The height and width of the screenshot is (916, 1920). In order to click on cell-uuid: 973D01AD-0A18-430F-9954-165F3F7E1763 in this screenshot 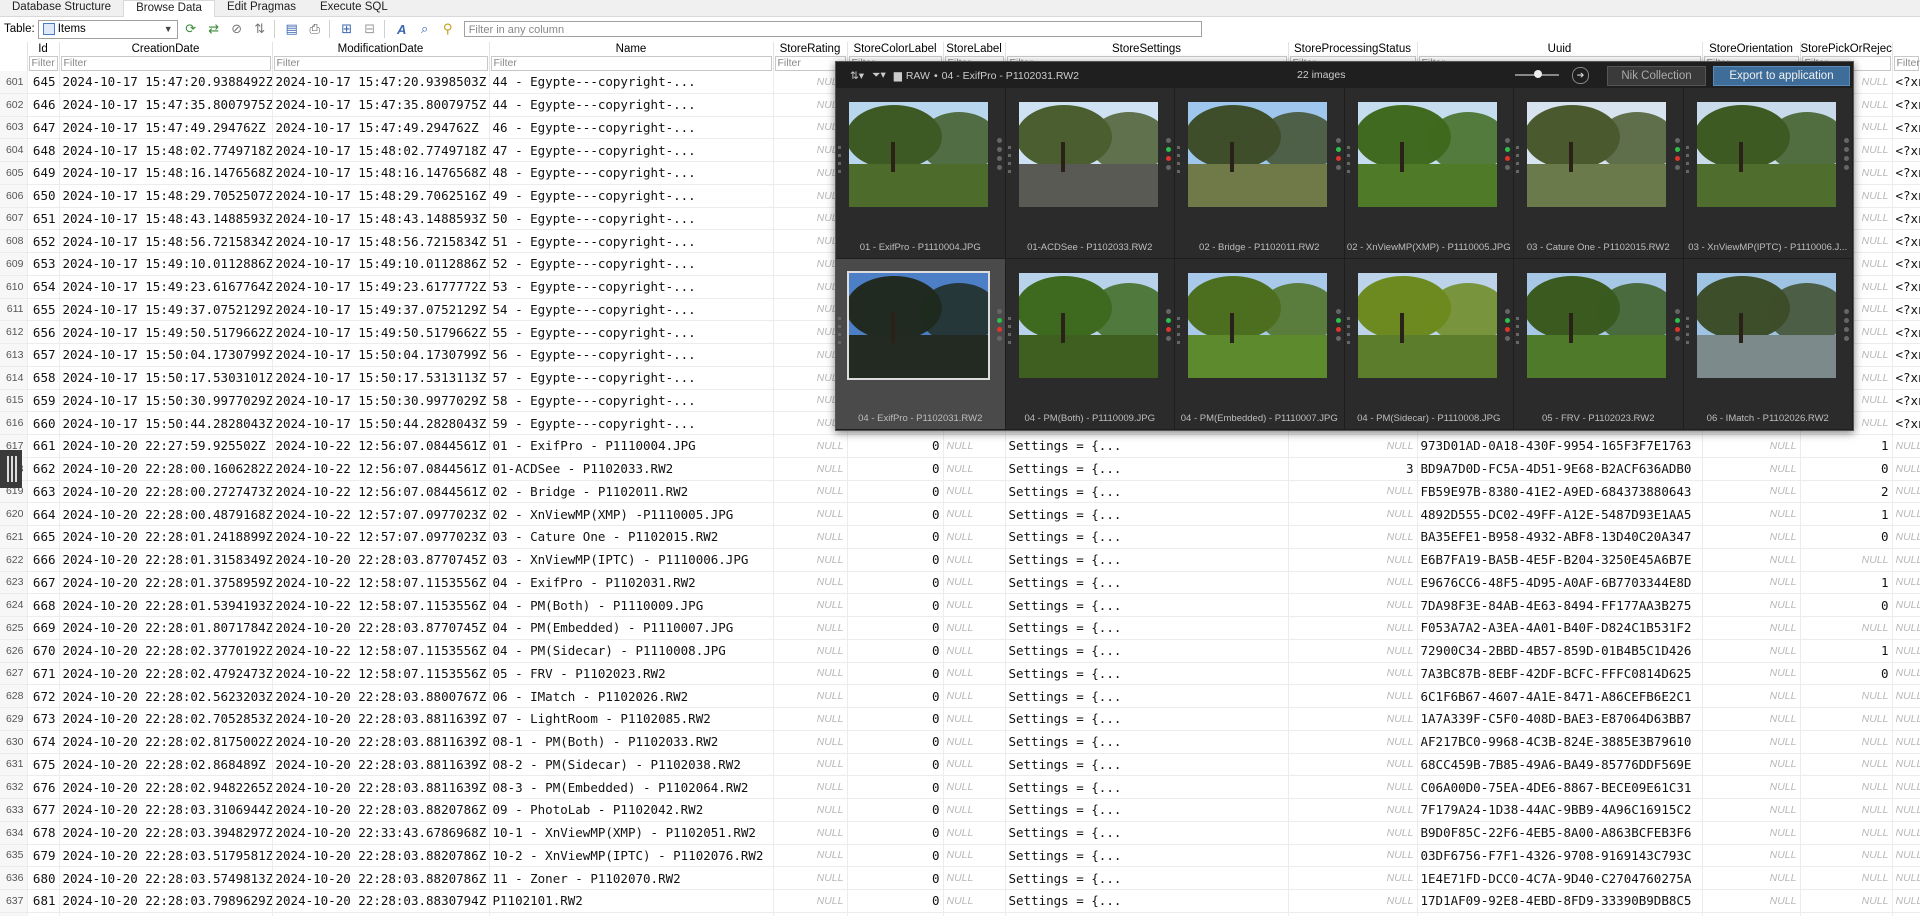, I will do `click(1560, 446)`.